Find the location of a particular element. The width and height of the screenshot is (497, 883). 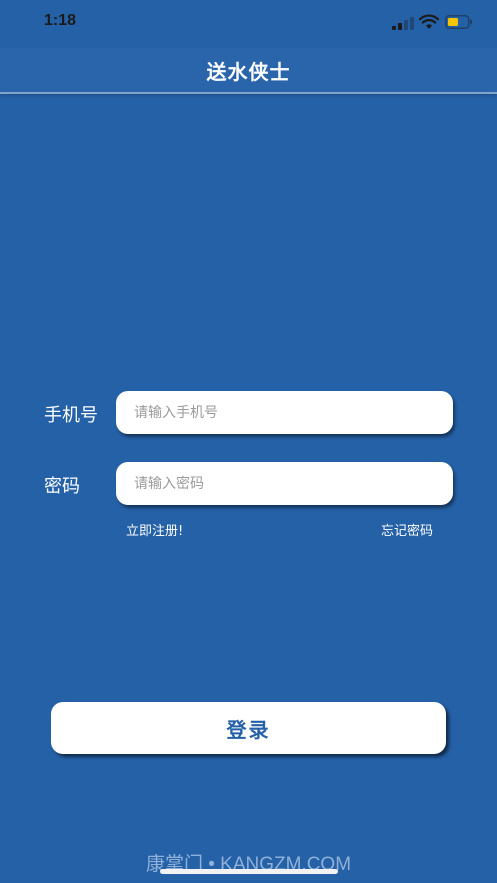

page-title: 送水侠士 is located at coordinates (248, 72).